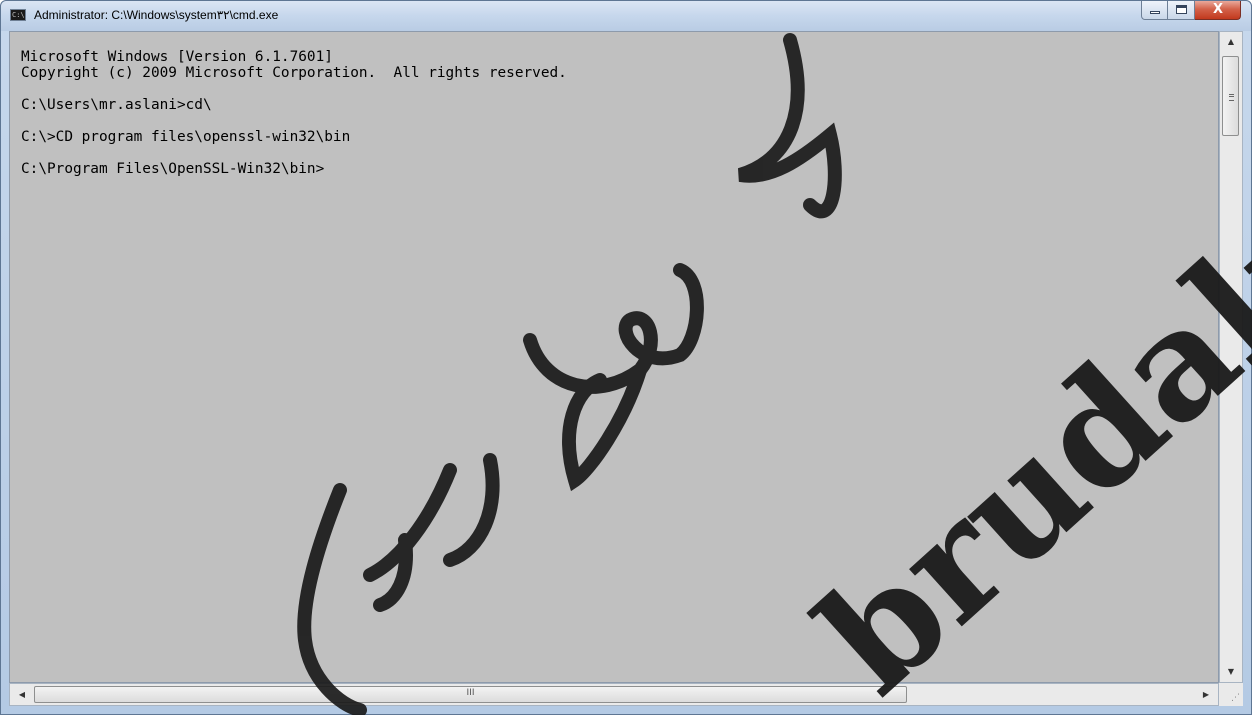  I want to click on caption-buttons: X, so click(1191, 11).